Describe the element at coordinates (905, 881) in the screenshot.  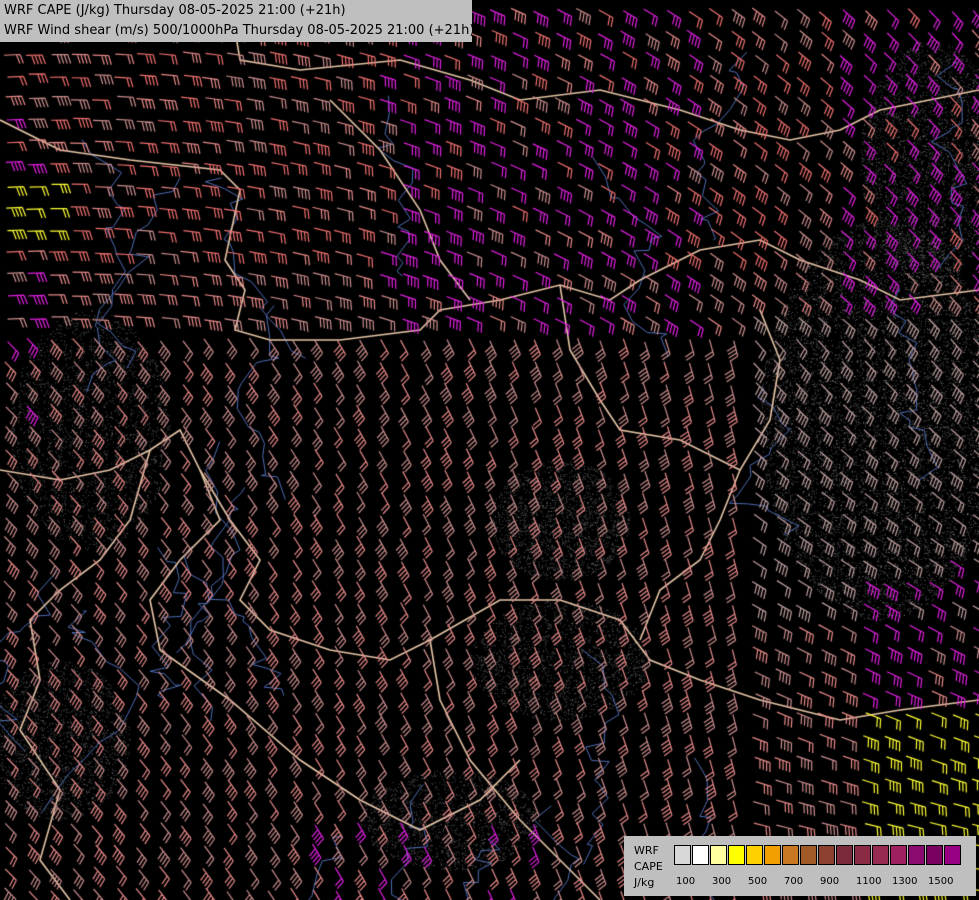
I see `legend-tick-label: 1300` at that location.